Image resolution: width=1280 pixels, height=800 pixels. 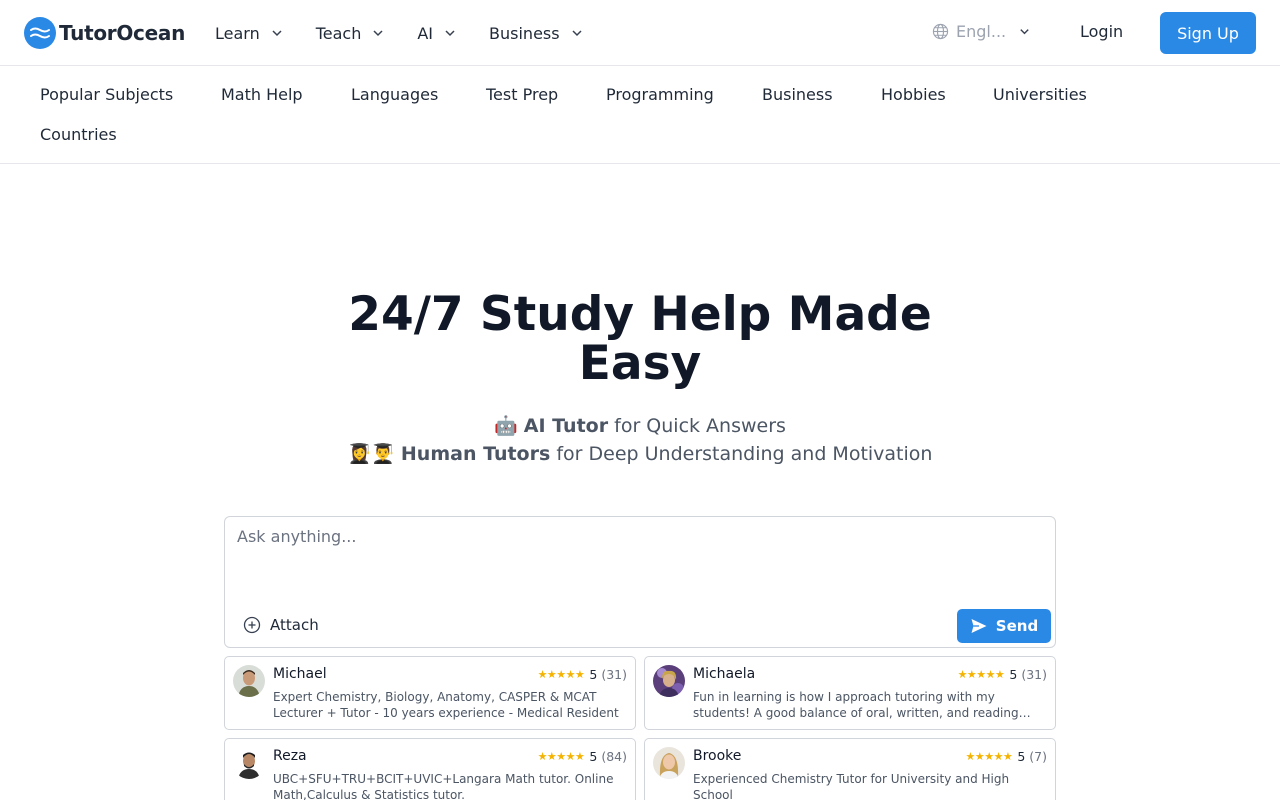 I want to click on tutor-name: Michaela, so click(x=724, y=674).